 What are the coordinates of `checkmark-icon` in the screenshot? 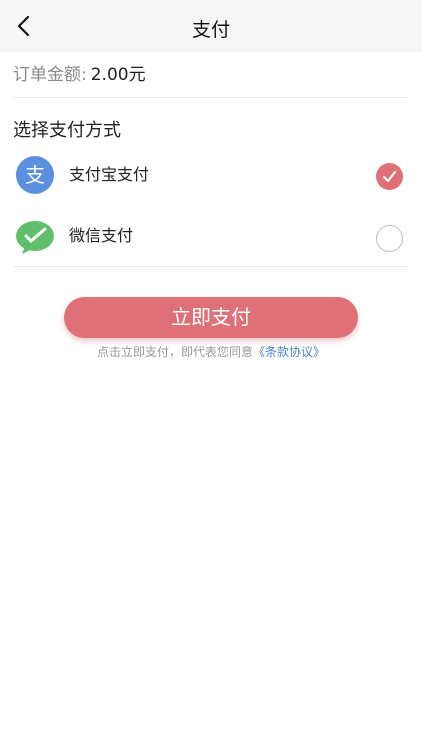 It's located at (389, 176).